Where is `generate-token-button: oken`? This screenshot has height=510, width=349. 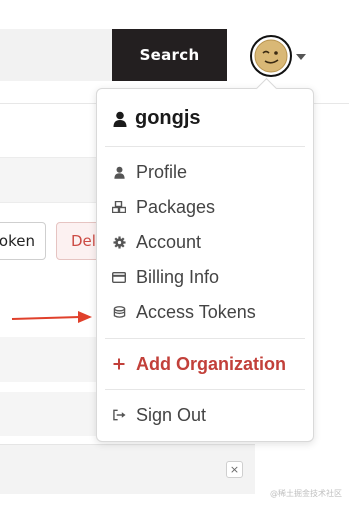
generate-token-button: oken is located at coordinates (23, 241).